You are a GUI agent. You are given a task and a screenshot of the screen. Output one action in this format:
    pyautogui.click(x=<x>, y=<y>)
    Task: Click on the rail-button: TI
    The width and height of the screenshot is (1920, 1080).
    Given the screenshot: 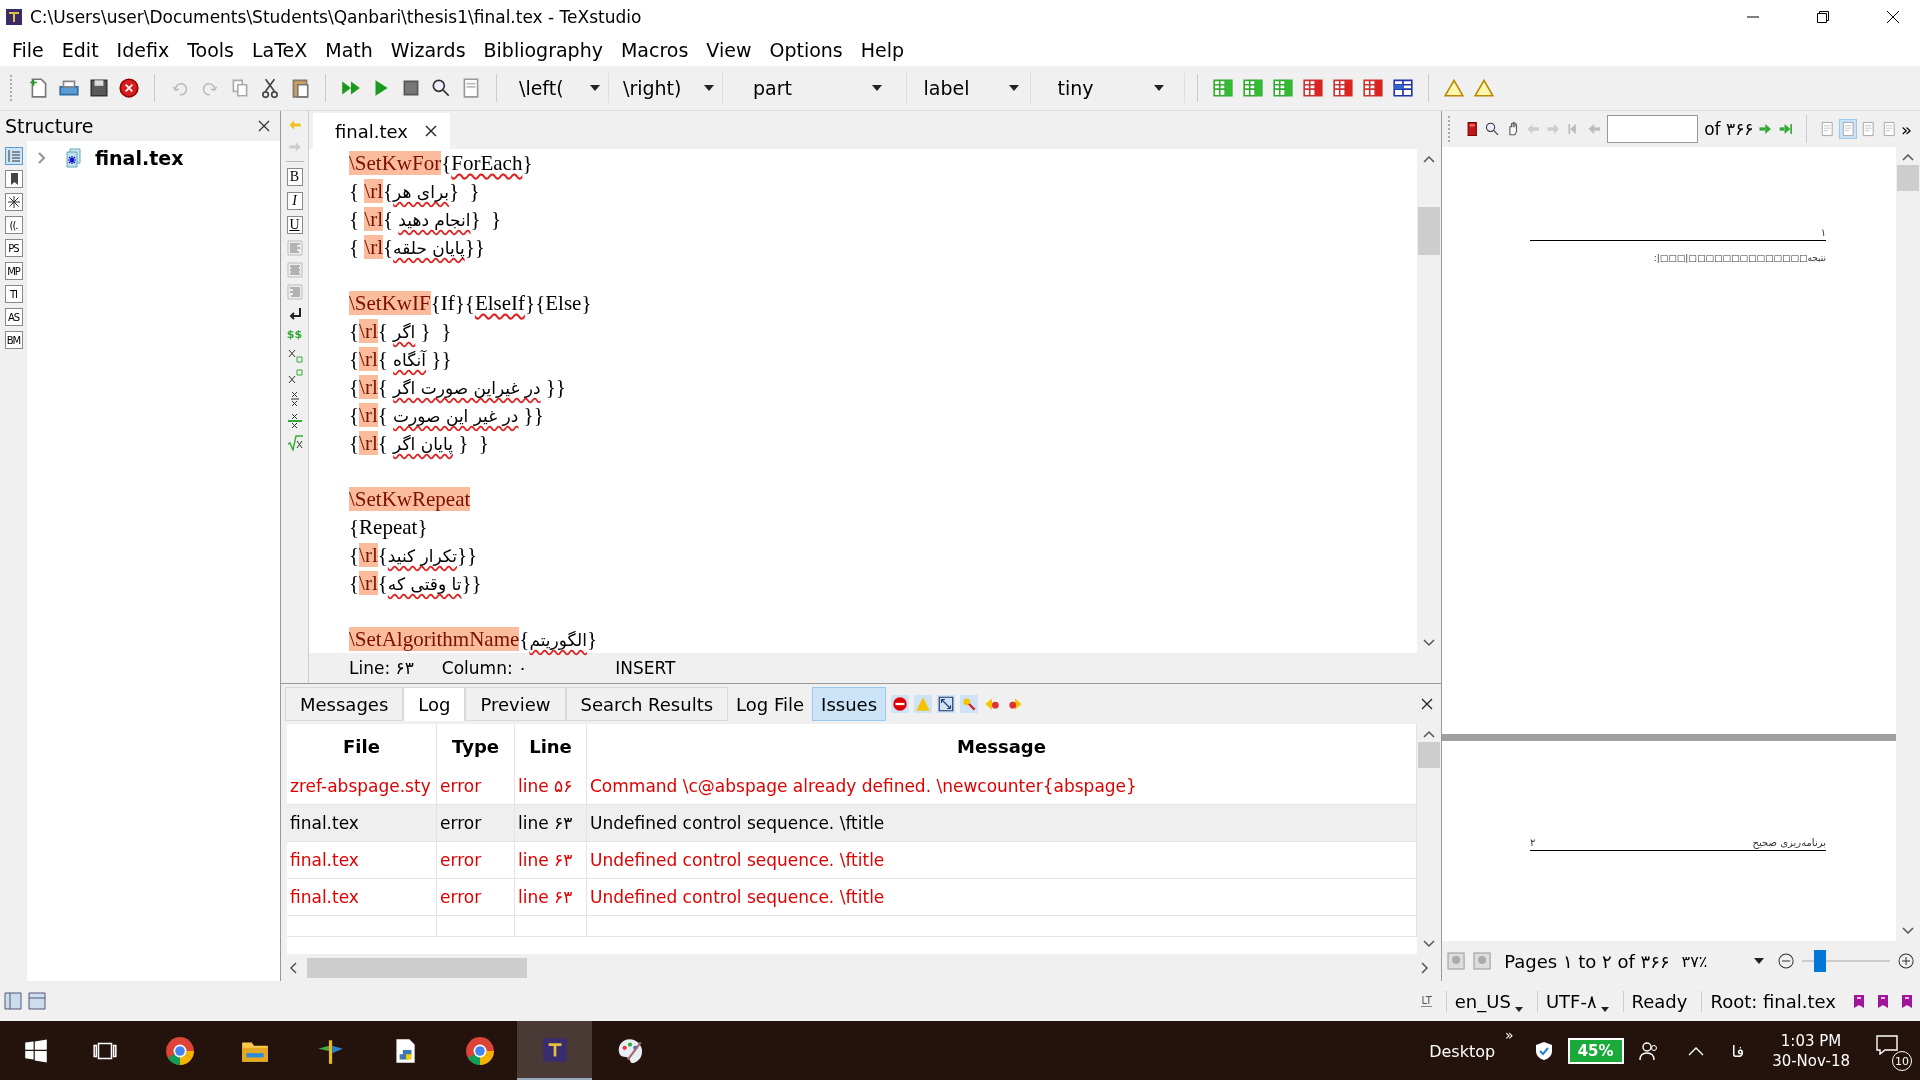 What is the action you would take?
    pyautogui.click(x=13, y=294)
    